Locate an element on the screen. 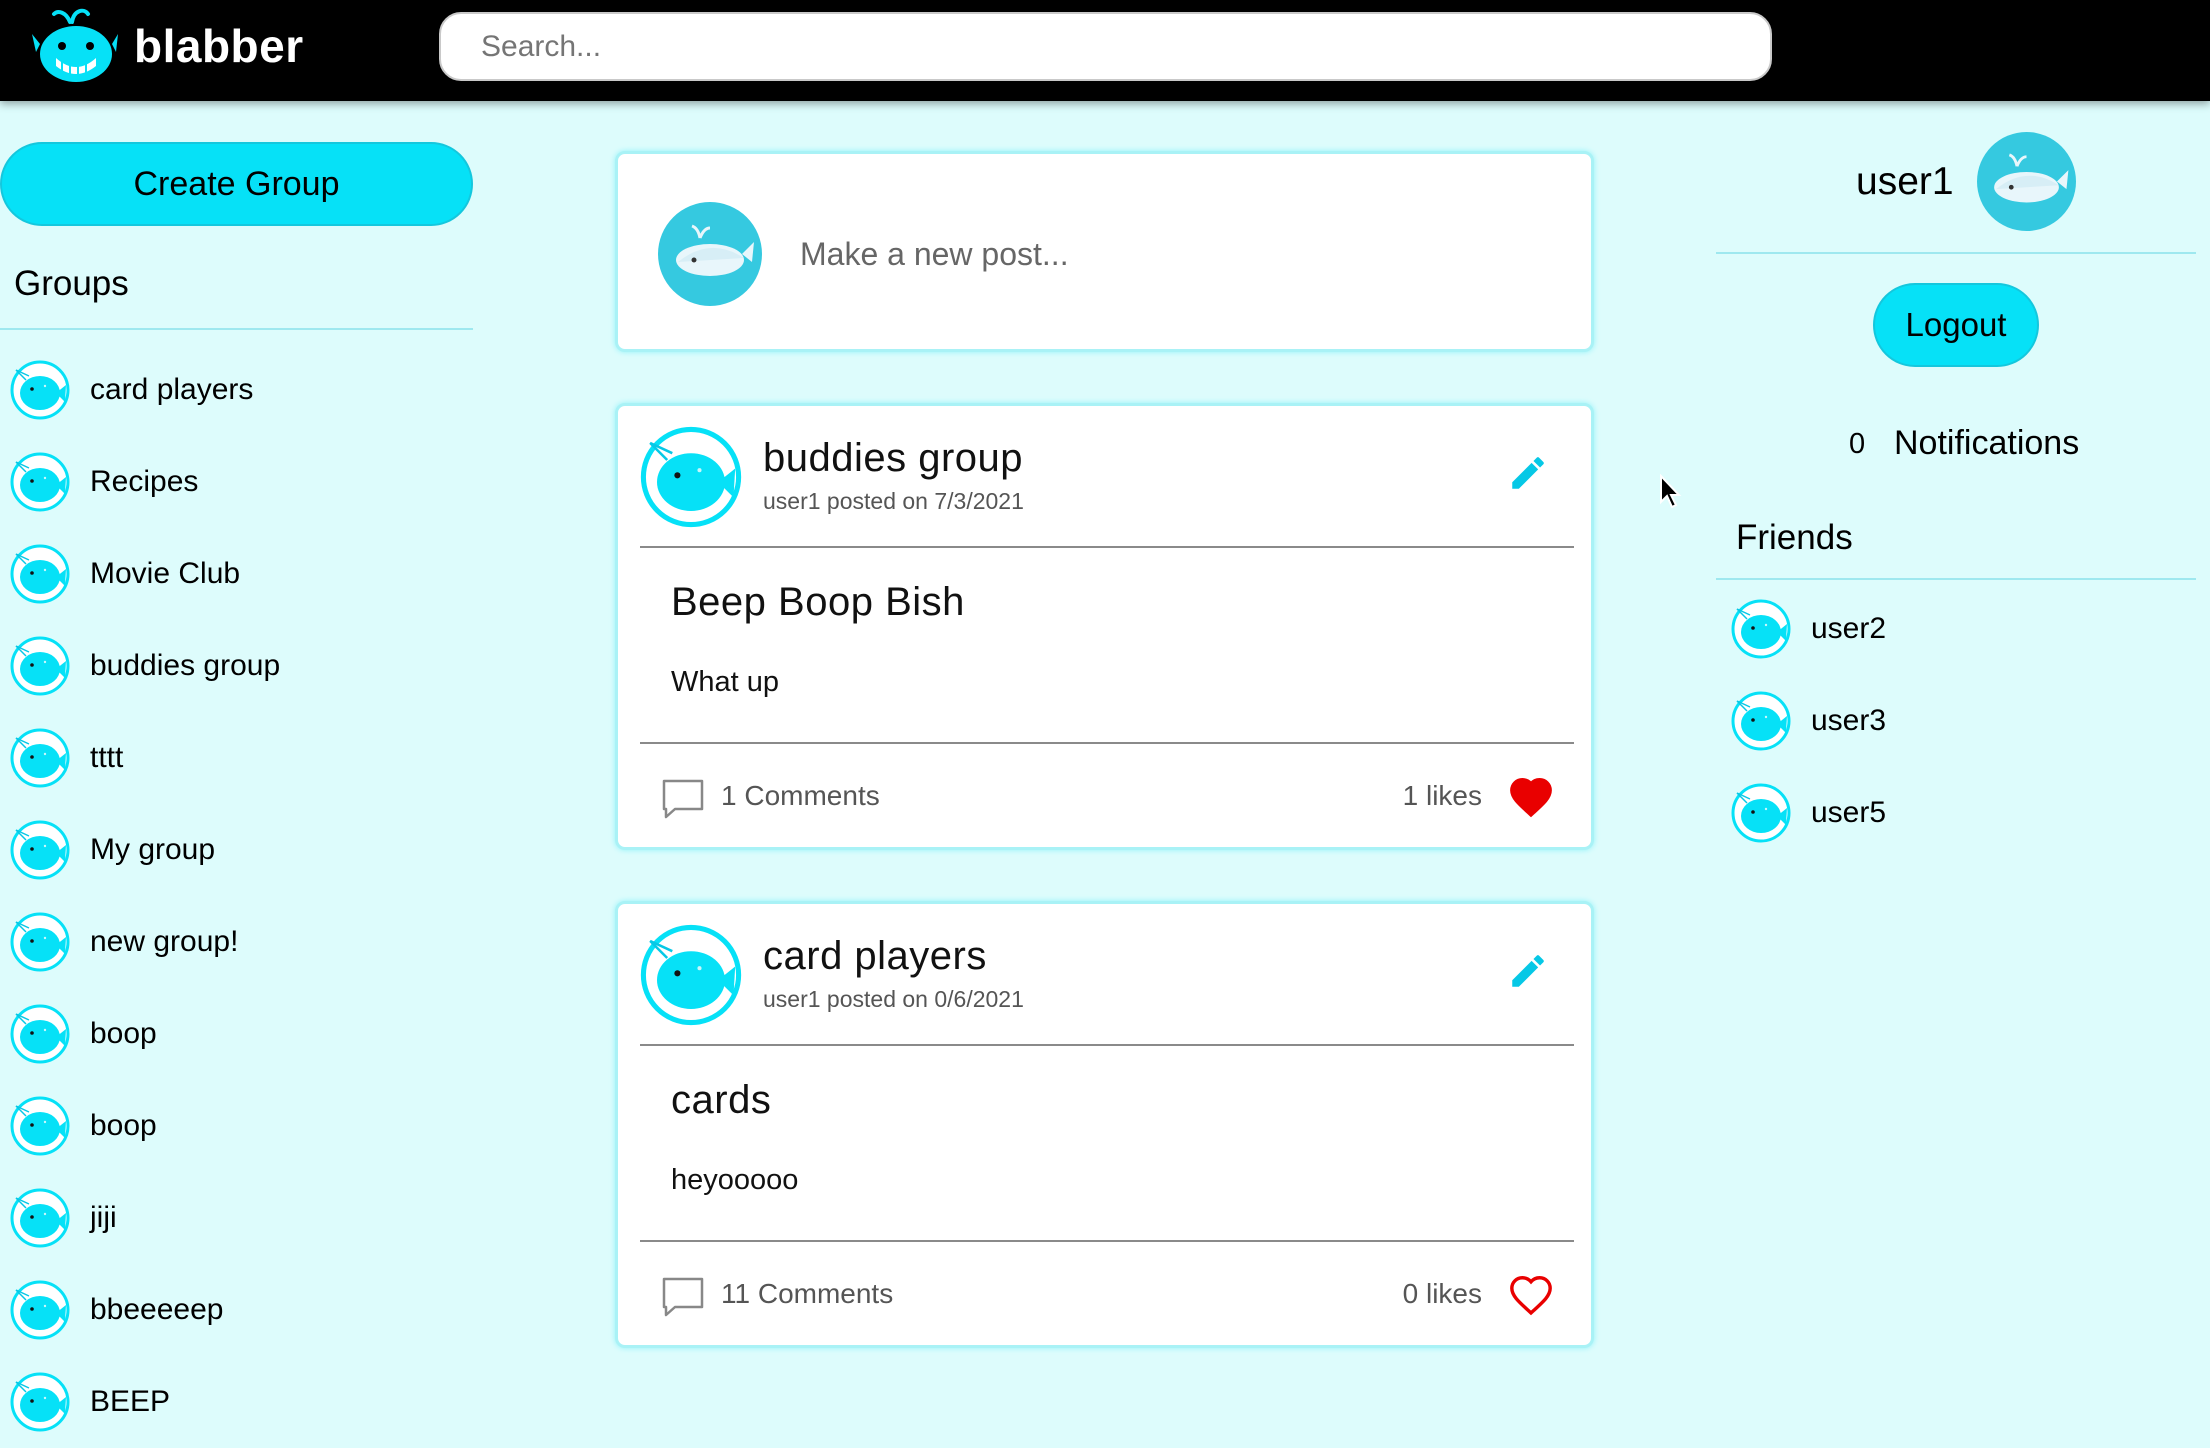 The image size is (2210, 1448). group-item: buddies group is located at coordinates (236, 666).